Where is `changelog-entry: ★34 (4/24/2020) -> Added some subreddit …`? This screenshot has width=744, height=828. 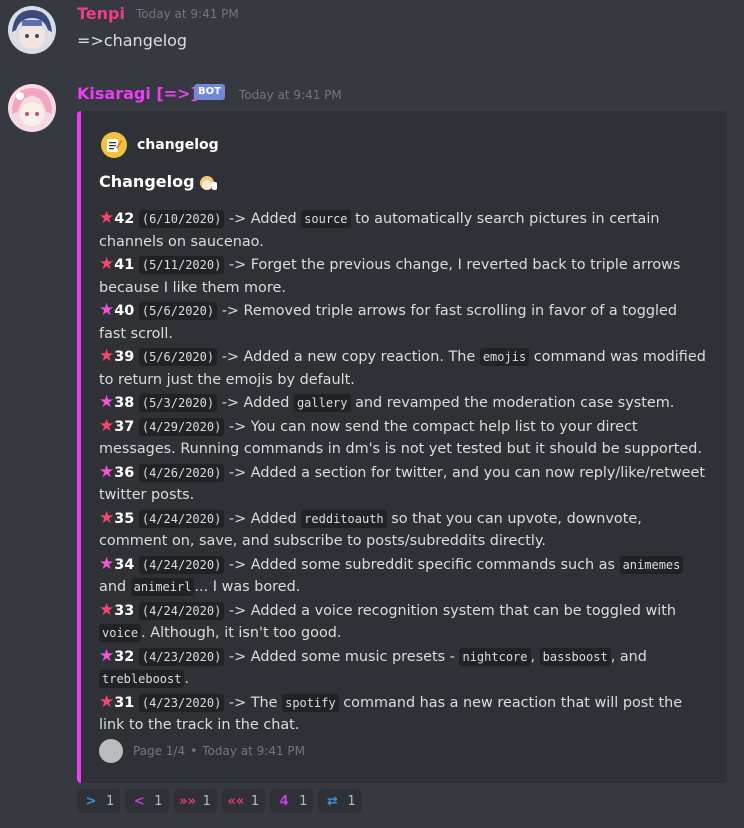
changelog-entry: ★34 (4/24/2020) -> Added some subreddit … is located at coordinates (403, 576).